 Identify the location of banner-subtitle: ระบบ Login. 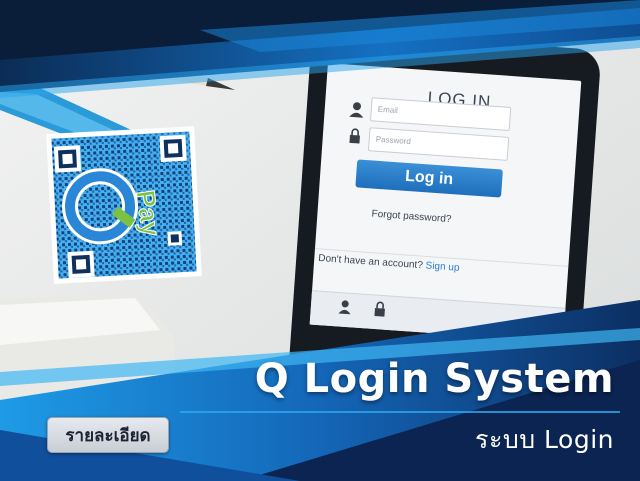
(544, 439).